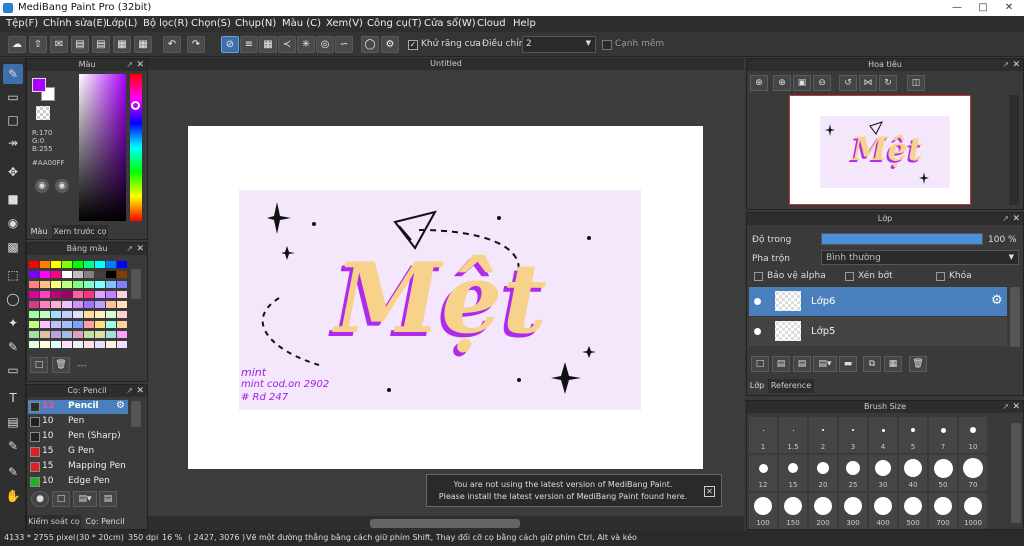 This screenshot has width=1024, height=546. What do you see at coordinates (973, 511) in the screenshot?
I see `brush-size-cell: 1000` at bounding box center [973, 511].